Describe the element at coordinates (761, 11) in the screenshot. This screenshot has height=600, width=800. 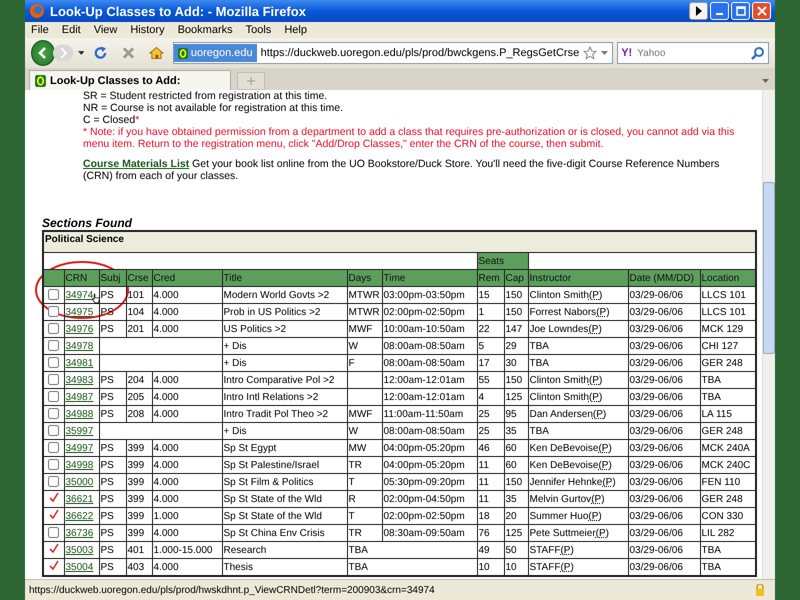
I see `close-button` at that location.